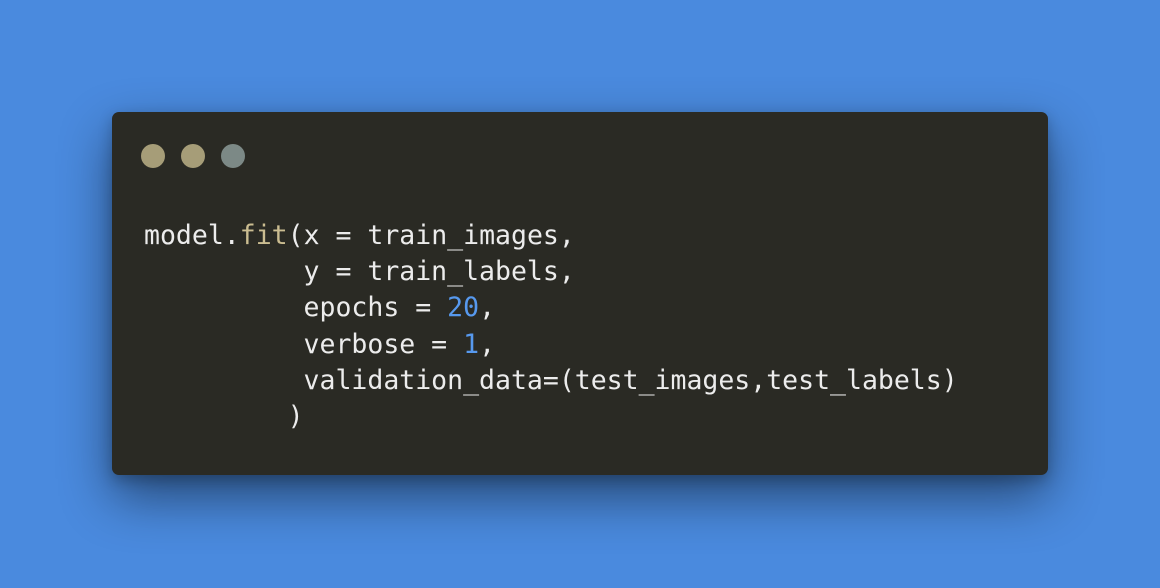 This screenshot has width=1160, height=588. I want to click on window-controls, so click(193, 156).